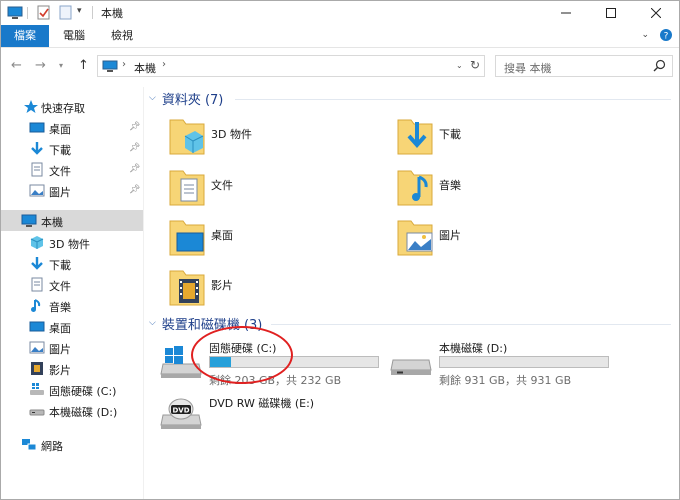  What do you see at coordinates (72, 127) in the screenshot?
I see `sidebar-item-desktop: 桌面 📌︎` at bounding box center [72, 127].